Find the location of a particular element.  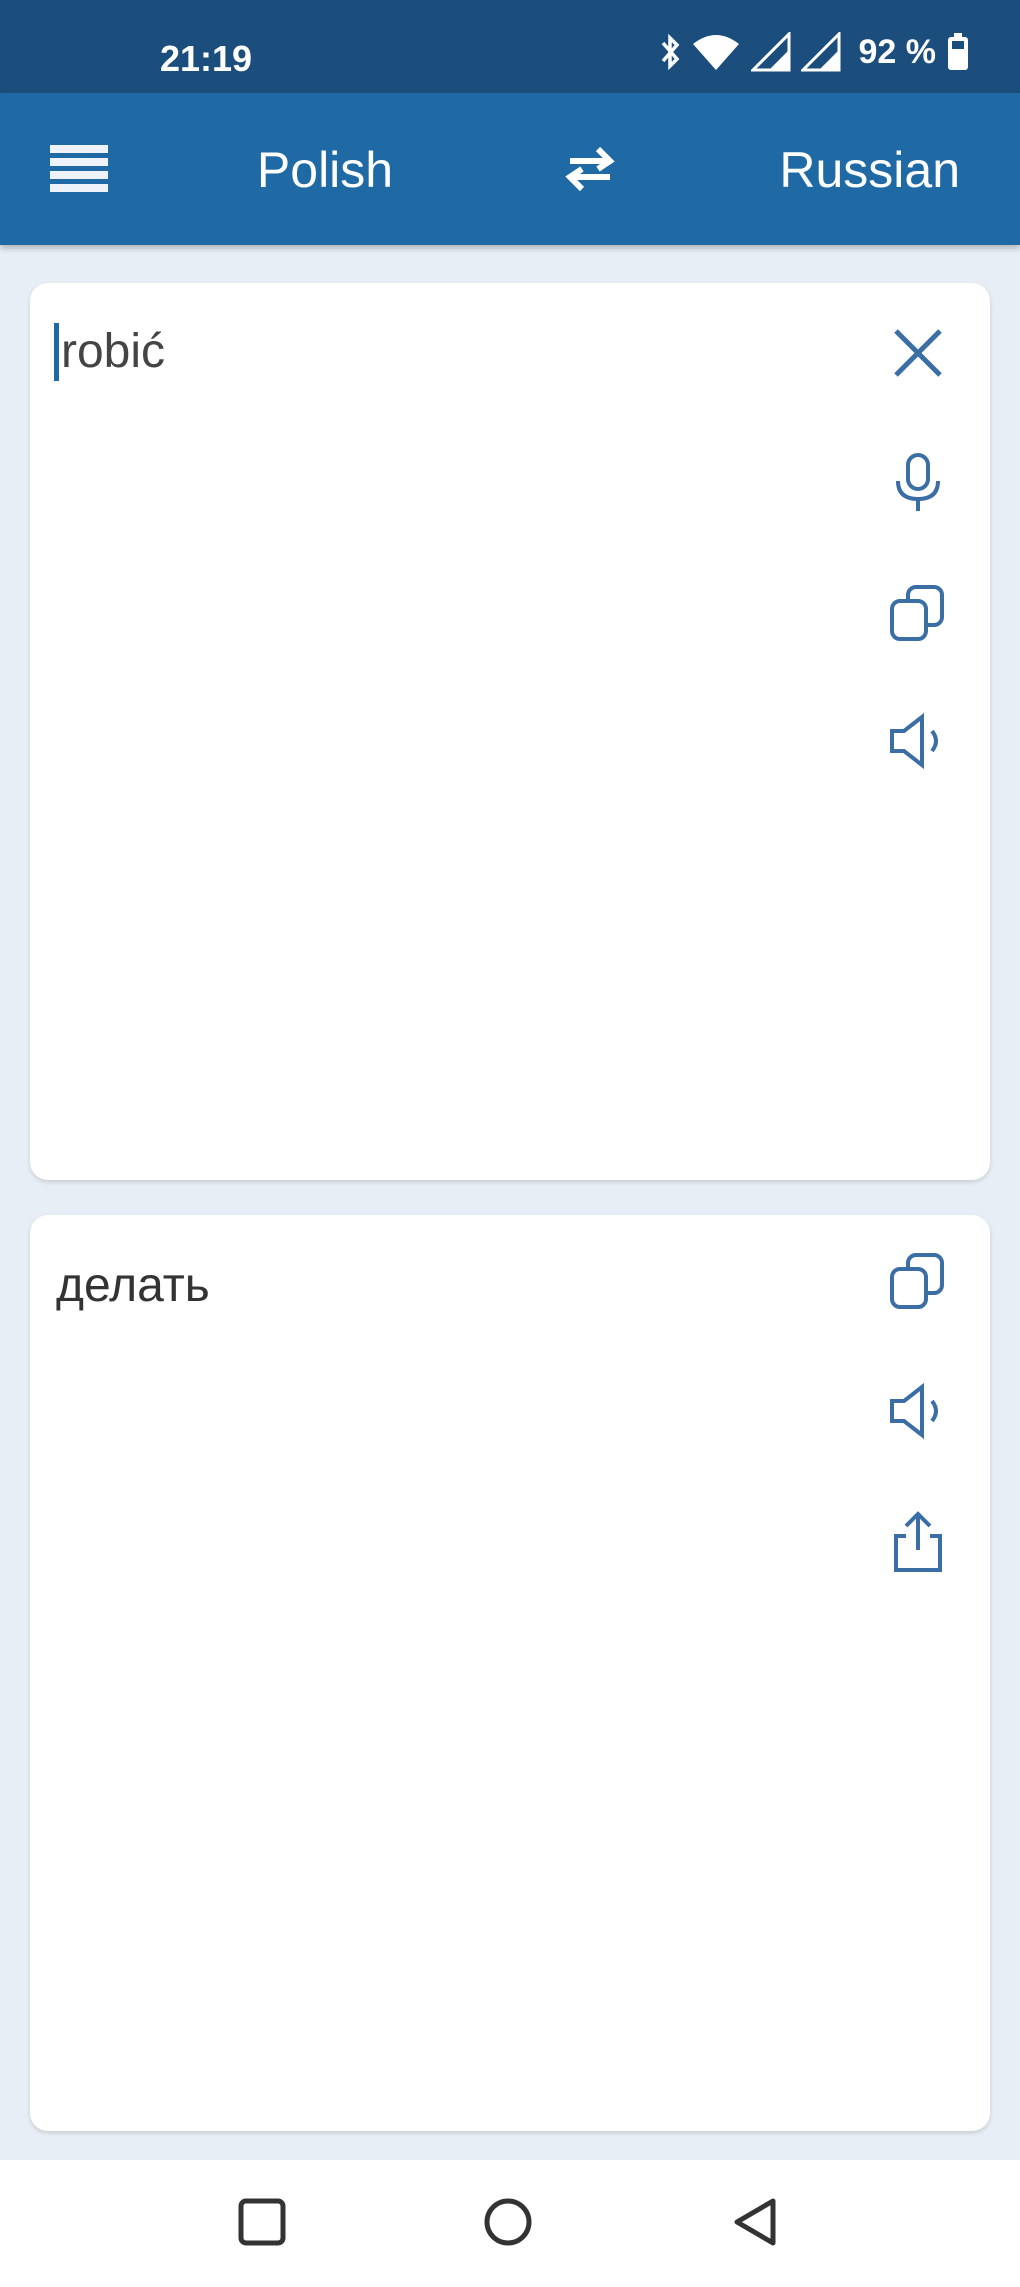

back-triangle-icon is located at coordinates (754, 2222).